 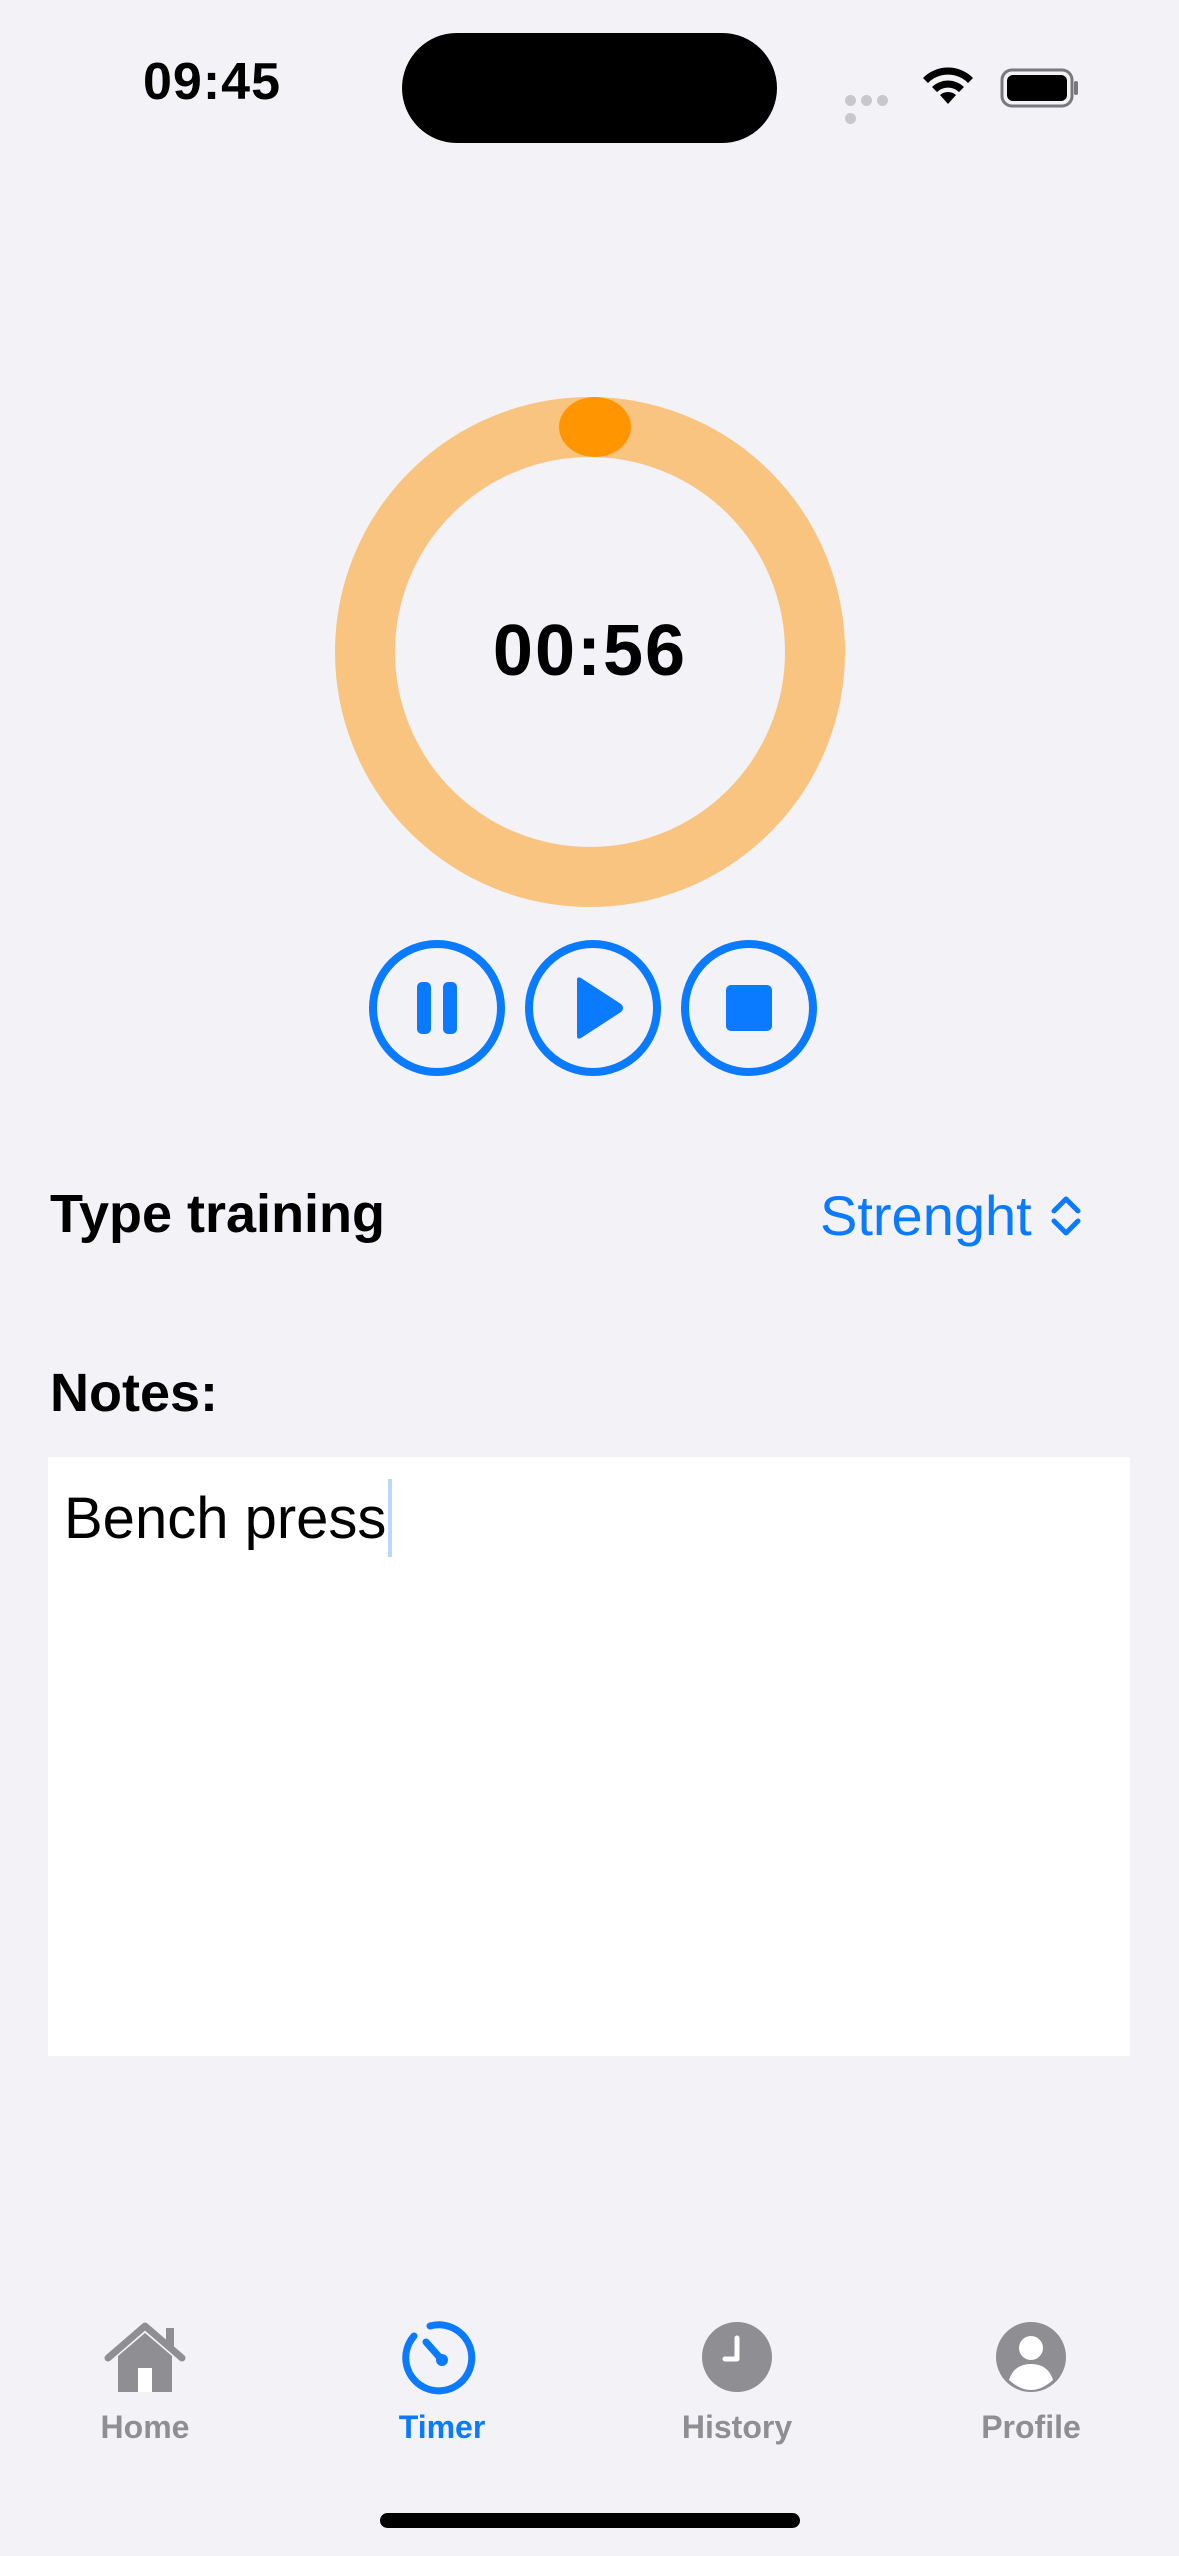 What do you see at coordinates (737, 2357) in the screenshot?
I see `clock-icon` at bounding box center [737, 2357].